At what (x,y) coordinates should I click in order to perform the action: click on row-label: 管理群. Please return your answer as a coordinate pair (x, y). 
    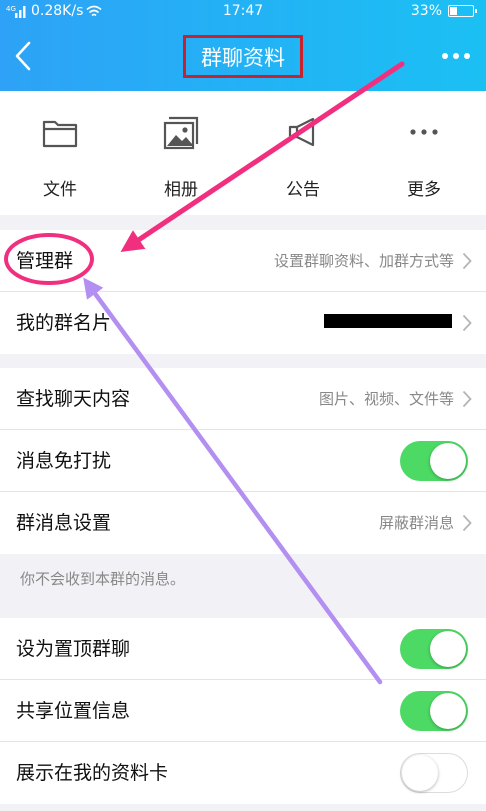
    Looking at the image, I should click on (45, 261).